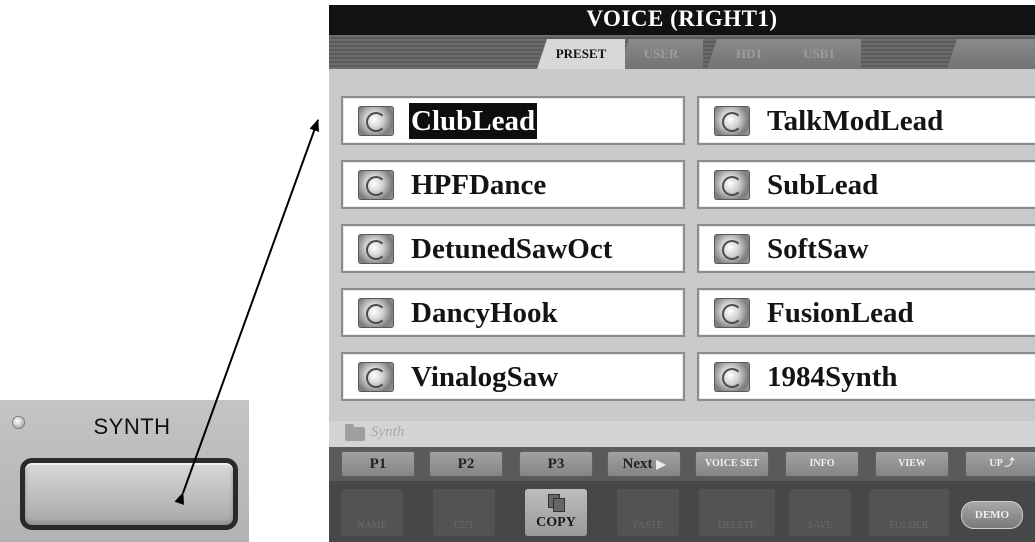 Image resolution: width=1035 pixels, height=542 pixels. Describe the element at coordinates (581, 54) in the screenshot. I see `tab-preset: PRESET` at that location.